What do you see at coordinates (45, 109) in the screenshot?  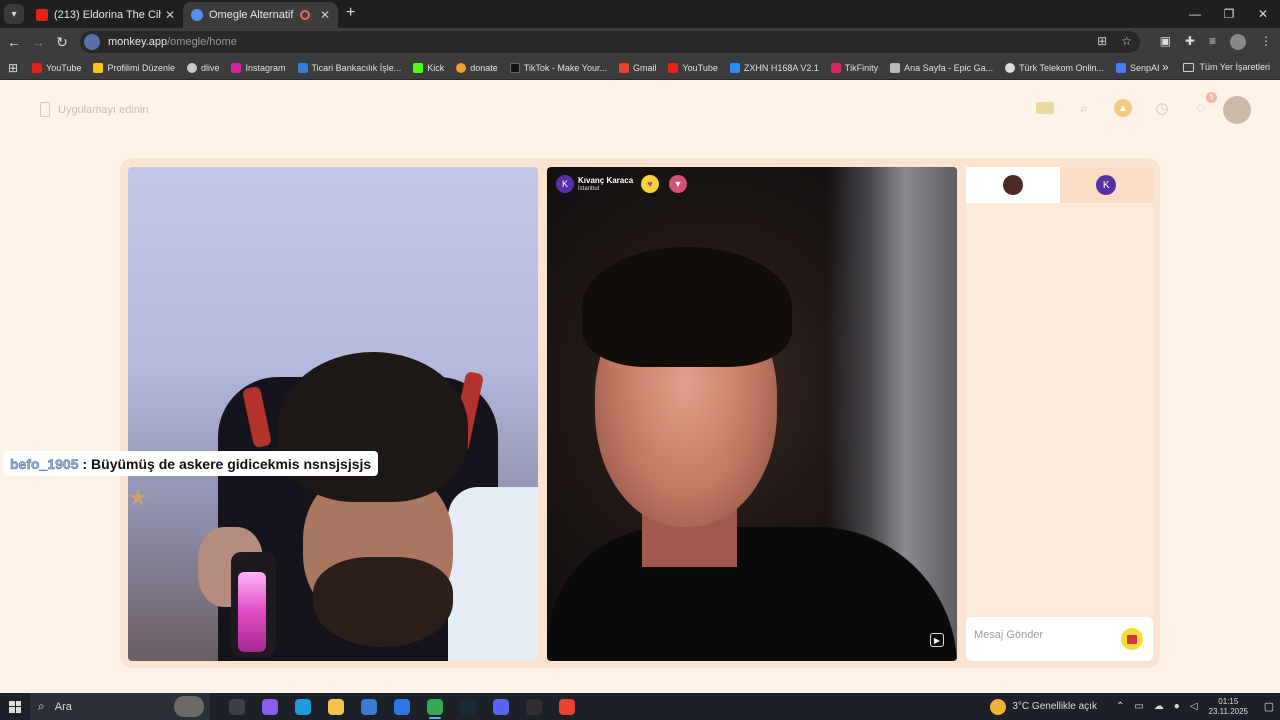 I see `phone-icon` at bounding box center [45, 109].